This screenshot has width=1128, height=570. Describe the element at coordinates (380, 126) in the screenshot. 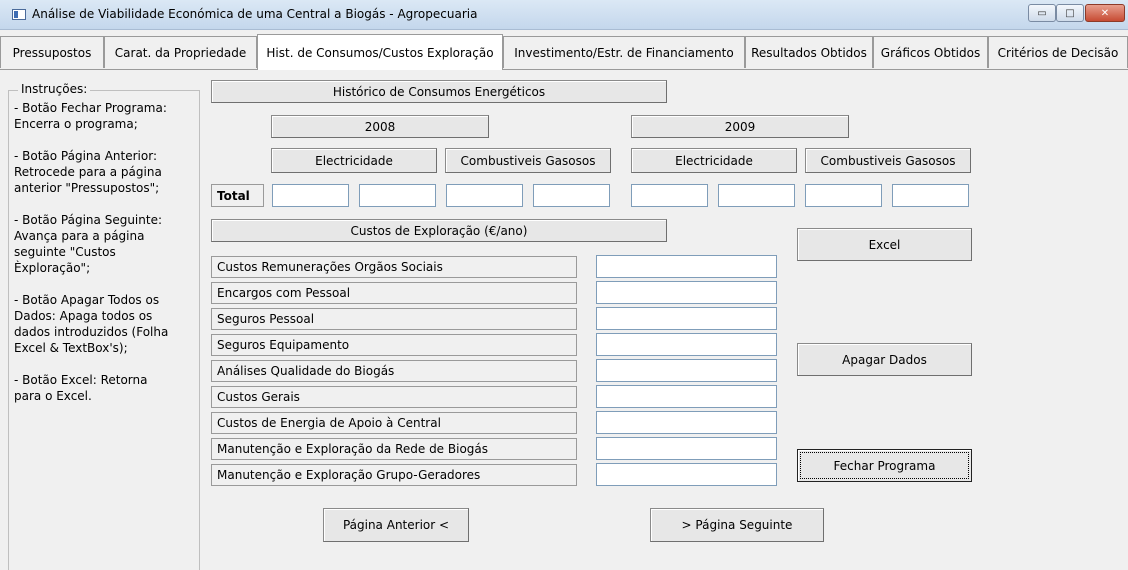

I see `year-2008-header: 2008` at that location.